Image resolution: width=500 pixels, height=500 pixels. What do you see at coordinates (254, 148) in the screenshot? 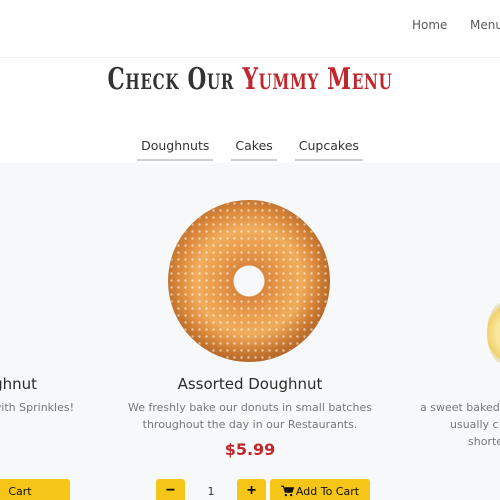
I see `tab-cakes: Cakes` at bounding box center [254, 148].